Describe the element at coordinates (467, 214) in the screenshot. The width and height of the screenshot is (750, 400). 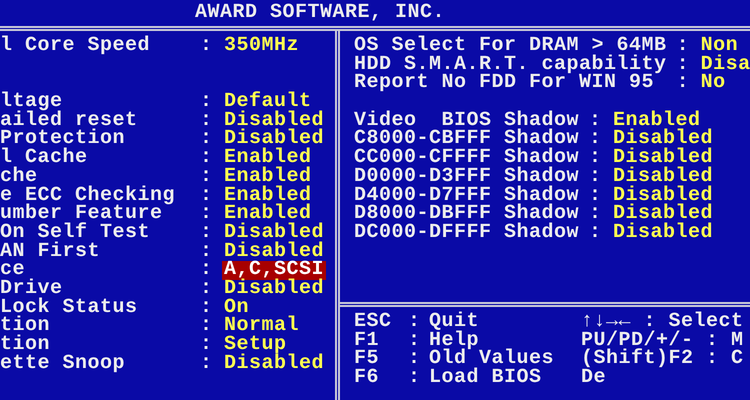
I see `setting-label: D8000-DBFFF Shadow` at that location.